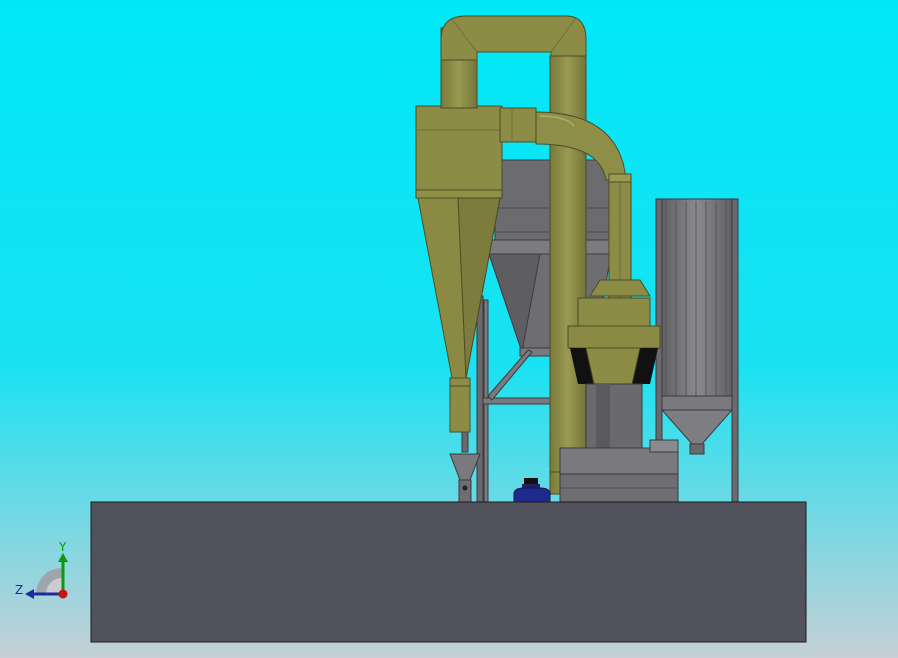  I want to click on triad-z-label: Z, so click(19, 590).